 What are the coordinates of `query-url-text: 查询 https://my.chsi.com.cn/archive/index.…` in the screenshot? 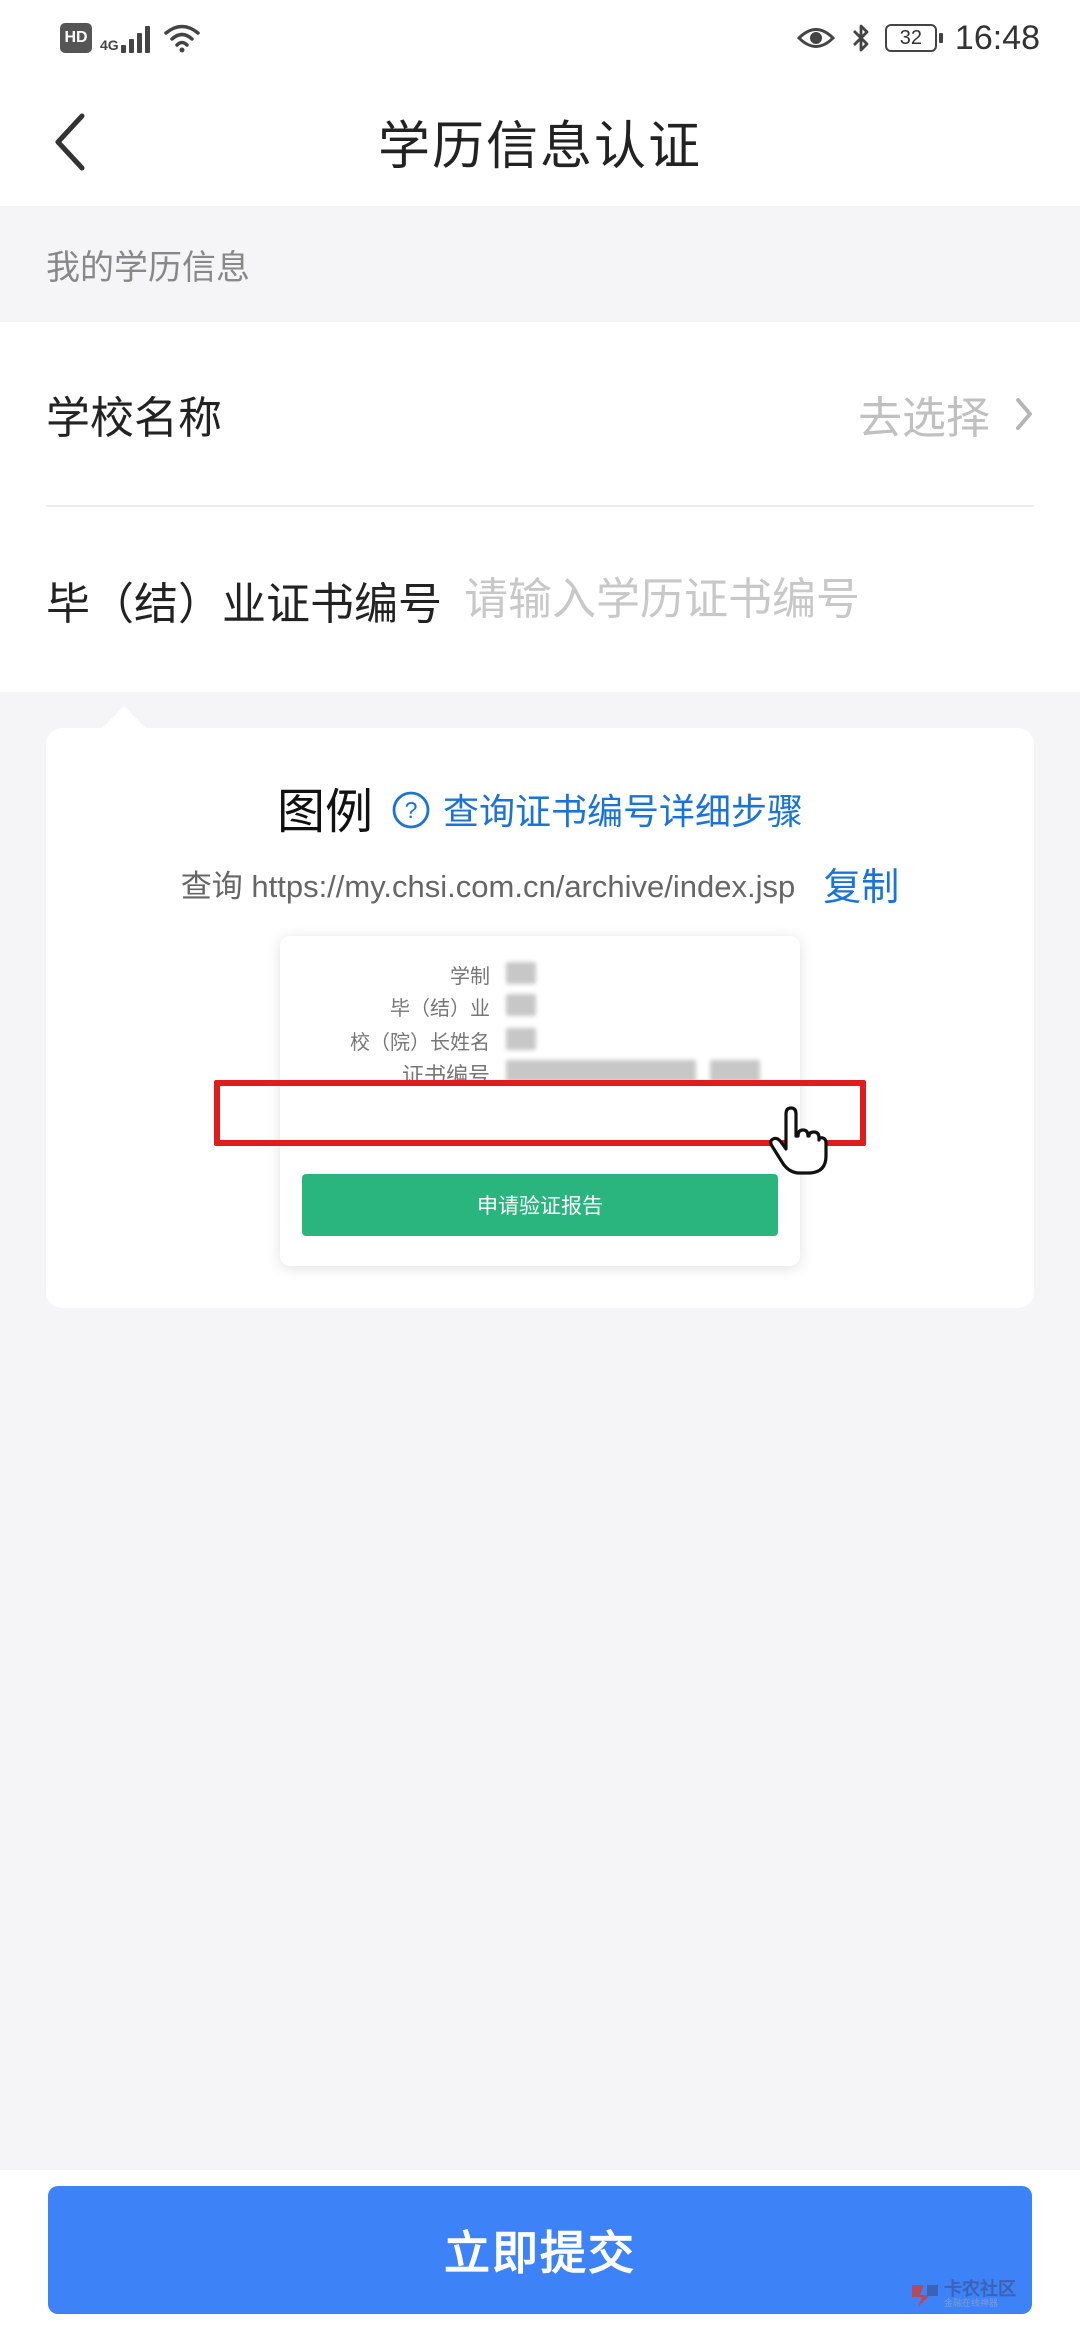 It's located at (488, 886).